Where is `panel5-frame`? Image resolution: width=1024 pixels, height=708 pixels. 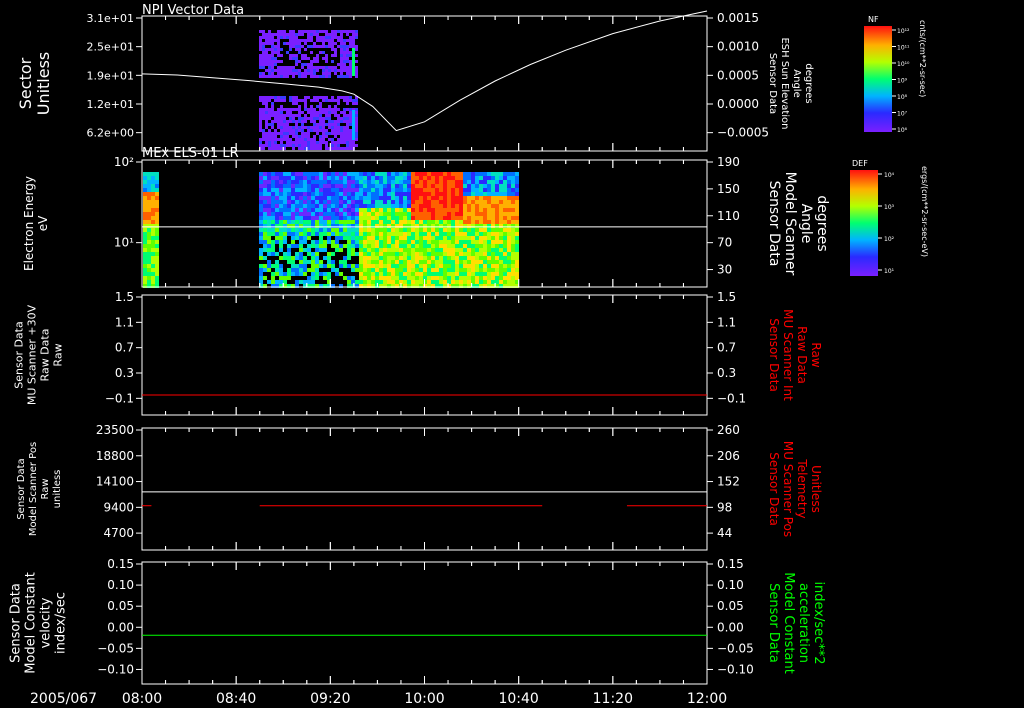
panel5-frame is located at coordinates (424, 623).